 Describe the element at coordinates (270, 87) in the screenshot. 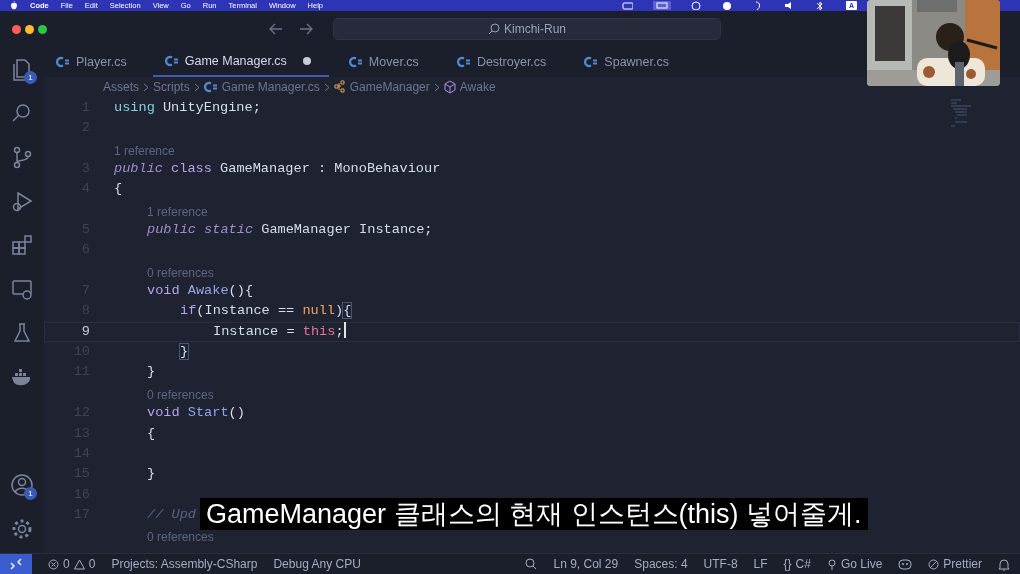

I see `breadcrumb-item: Game Manager.cs` at that location.